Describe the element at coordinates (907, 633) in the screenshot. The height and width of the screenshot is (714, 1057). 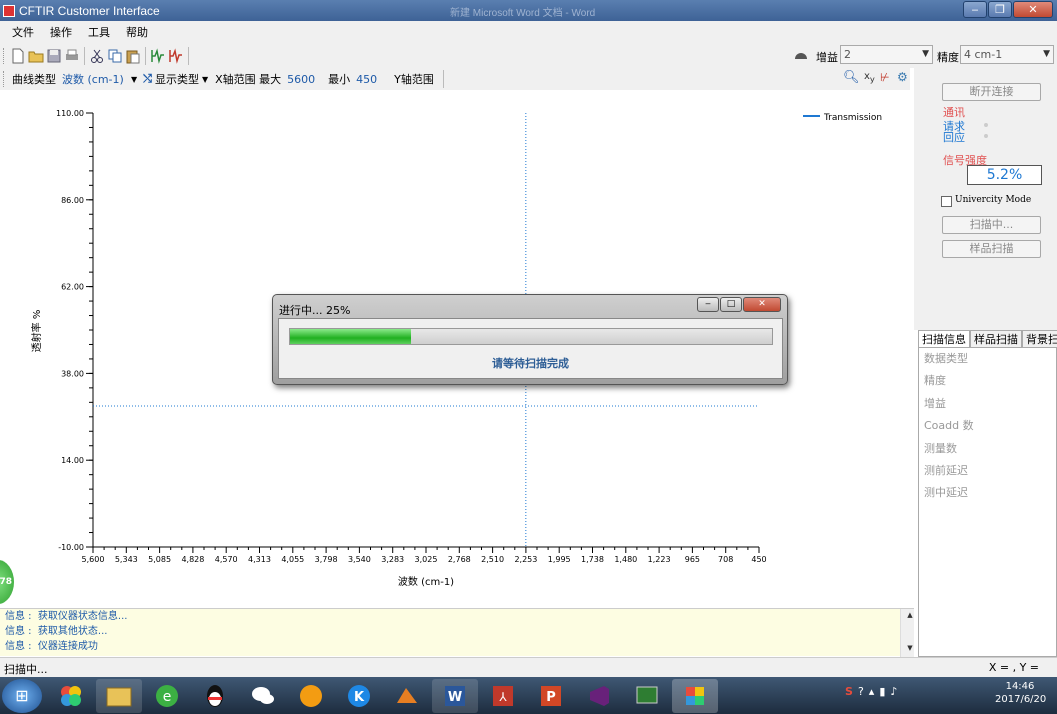
I see `log-scrollbar: ▲ ▼` at that location.